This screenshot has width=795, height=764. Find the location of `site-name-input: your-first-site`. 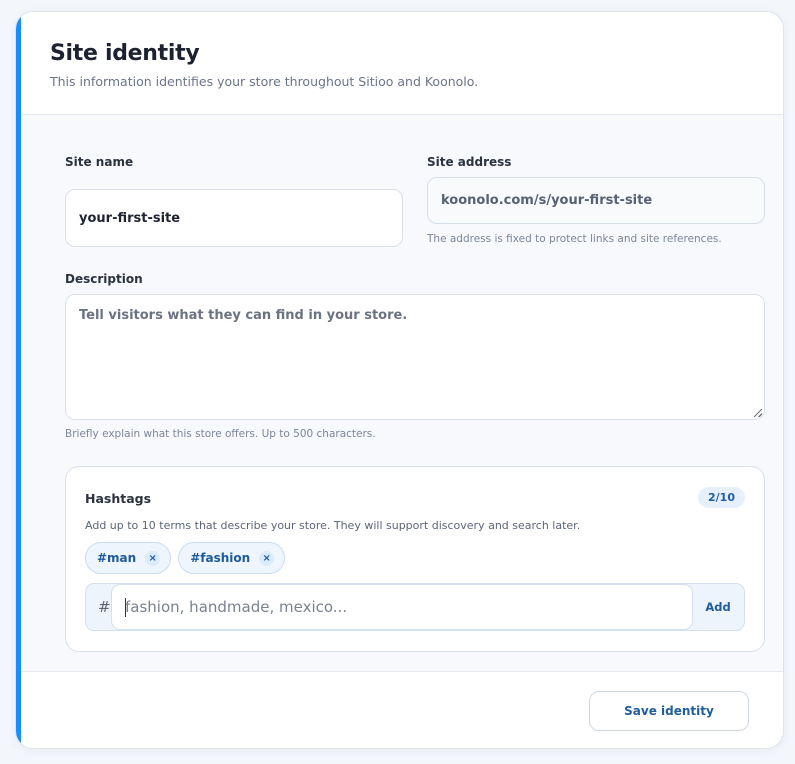

site-name-input: your-first-site is located at coordinates (234, 218).